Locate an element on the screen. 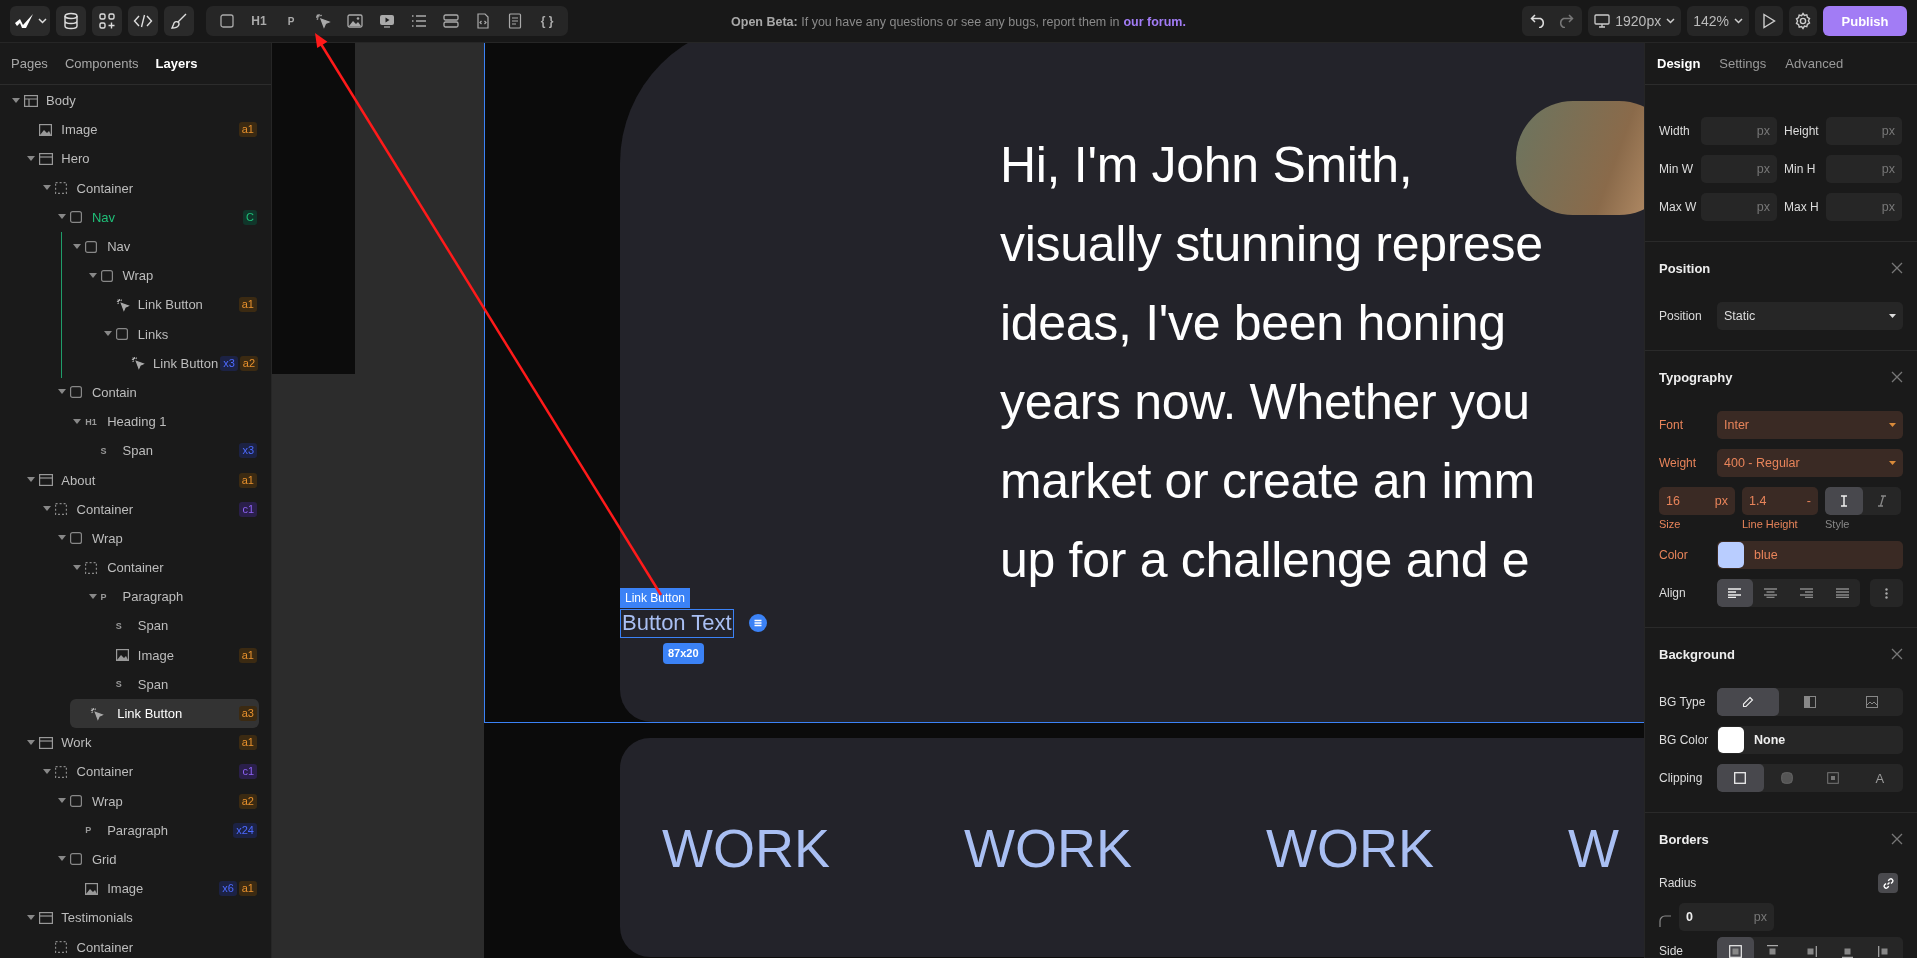  style-option-button is located at coordinates (1844, 501).